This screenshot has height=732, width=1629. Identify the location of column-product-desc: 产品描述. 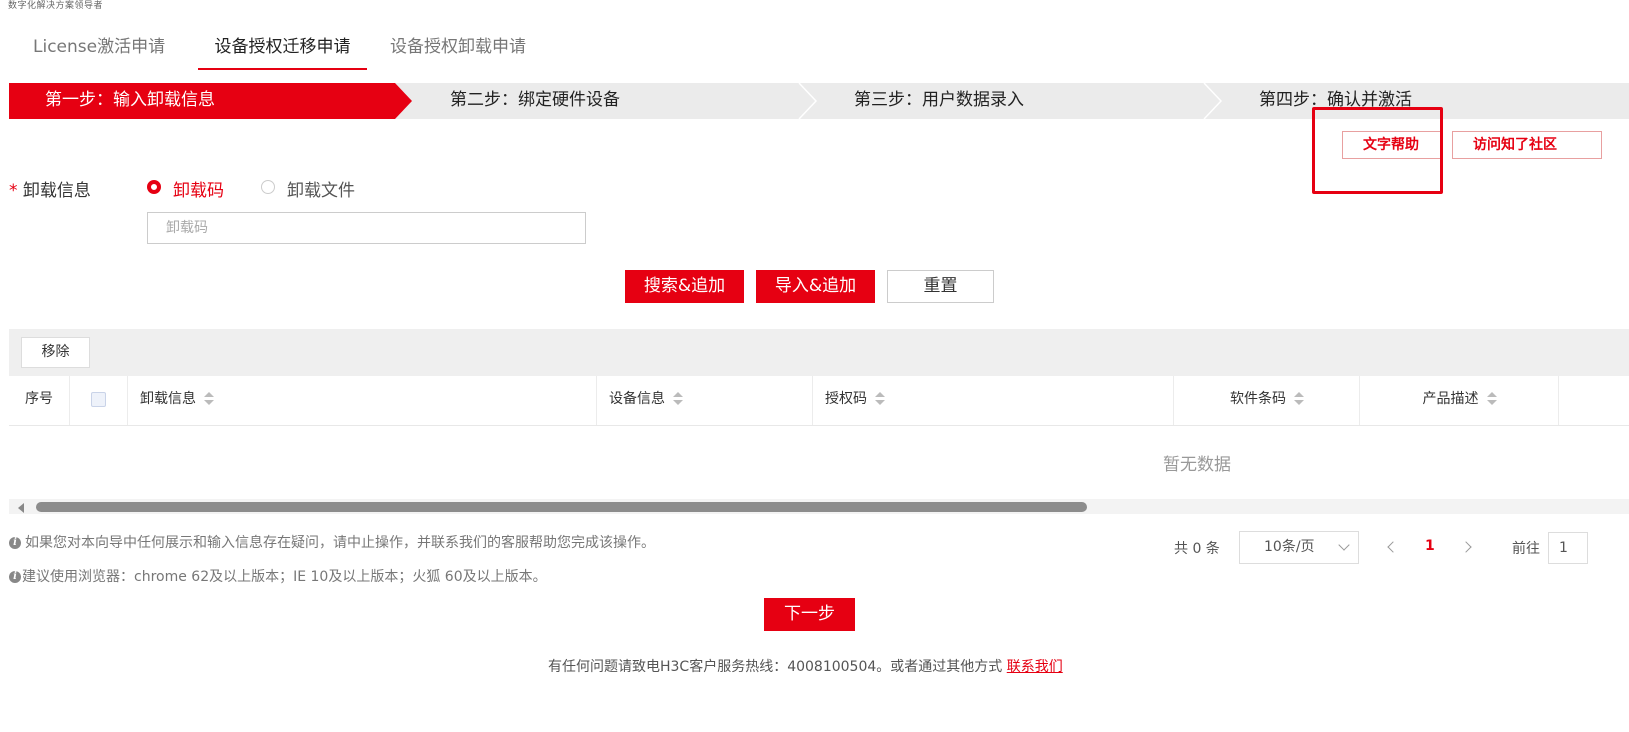
(1459, 400).